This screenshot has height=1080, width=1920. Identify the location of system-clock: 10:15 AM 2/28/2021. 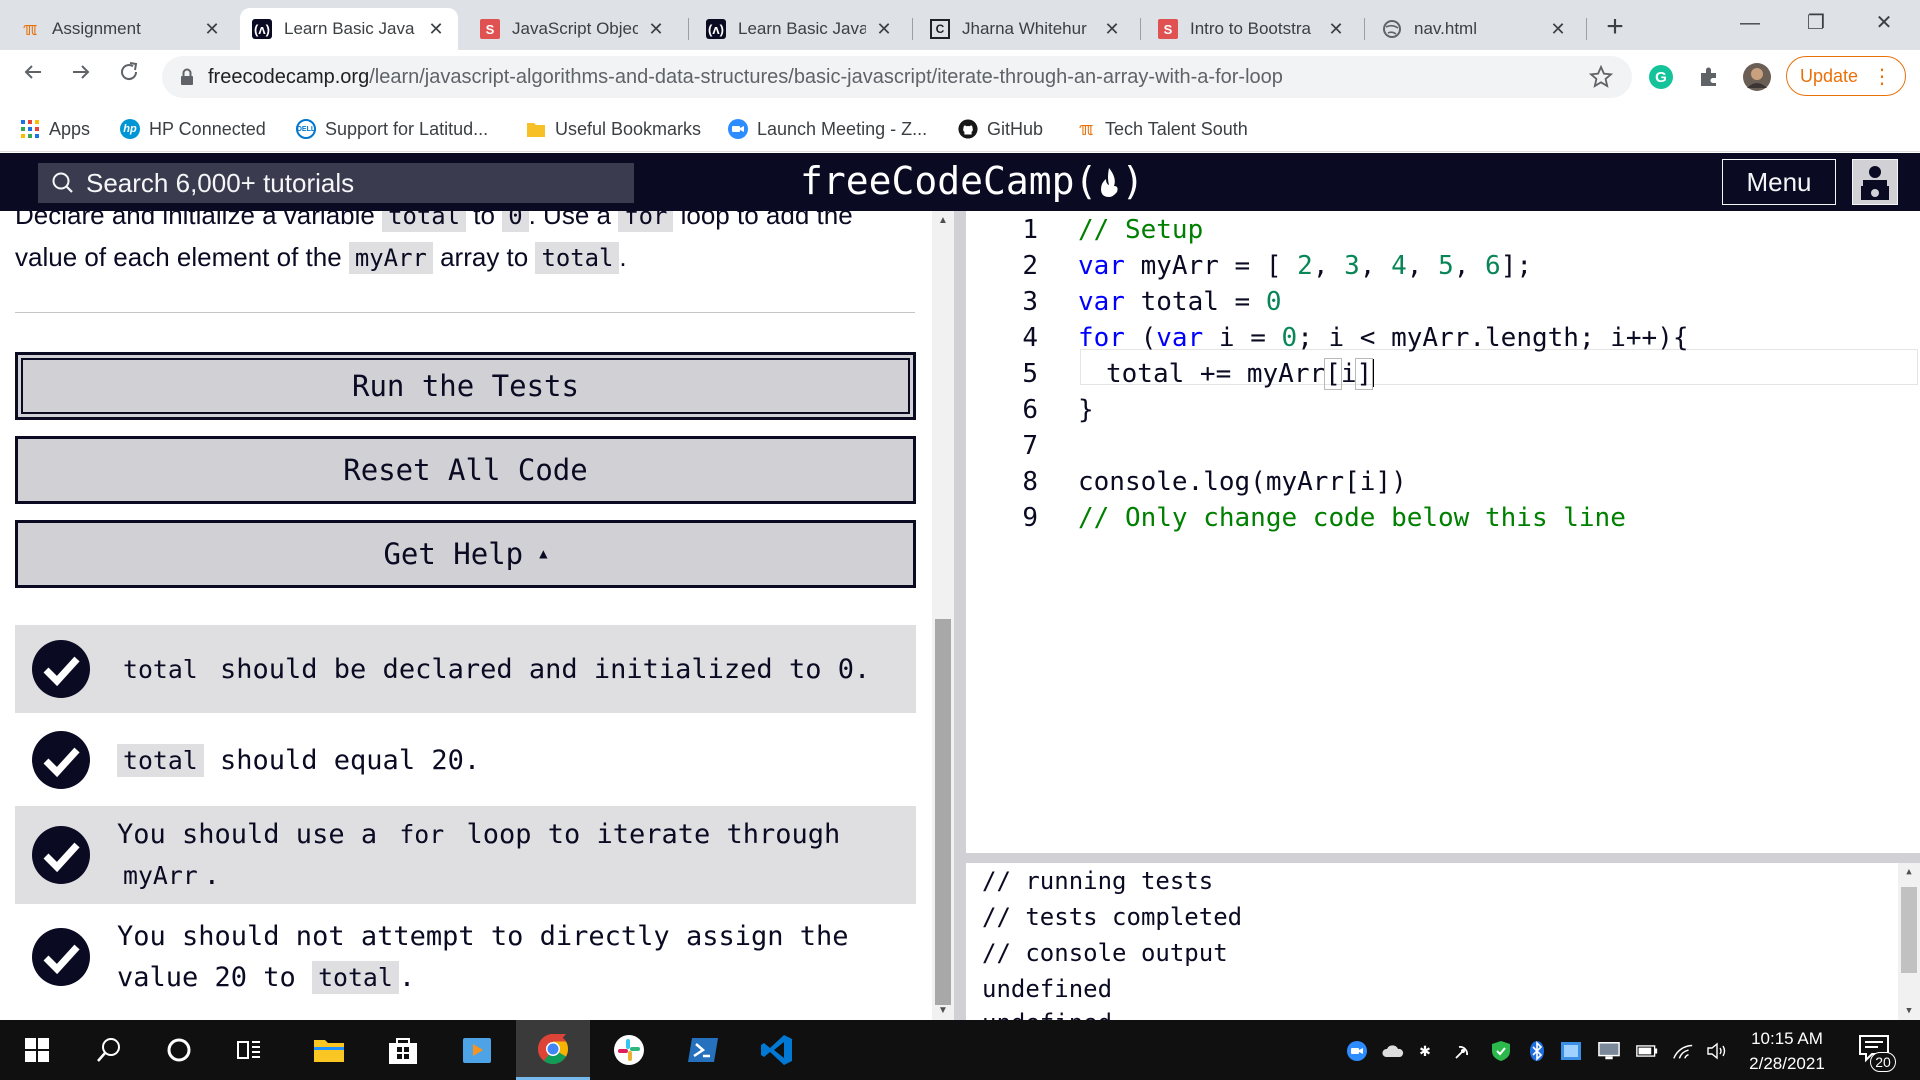
(1787, 1051).